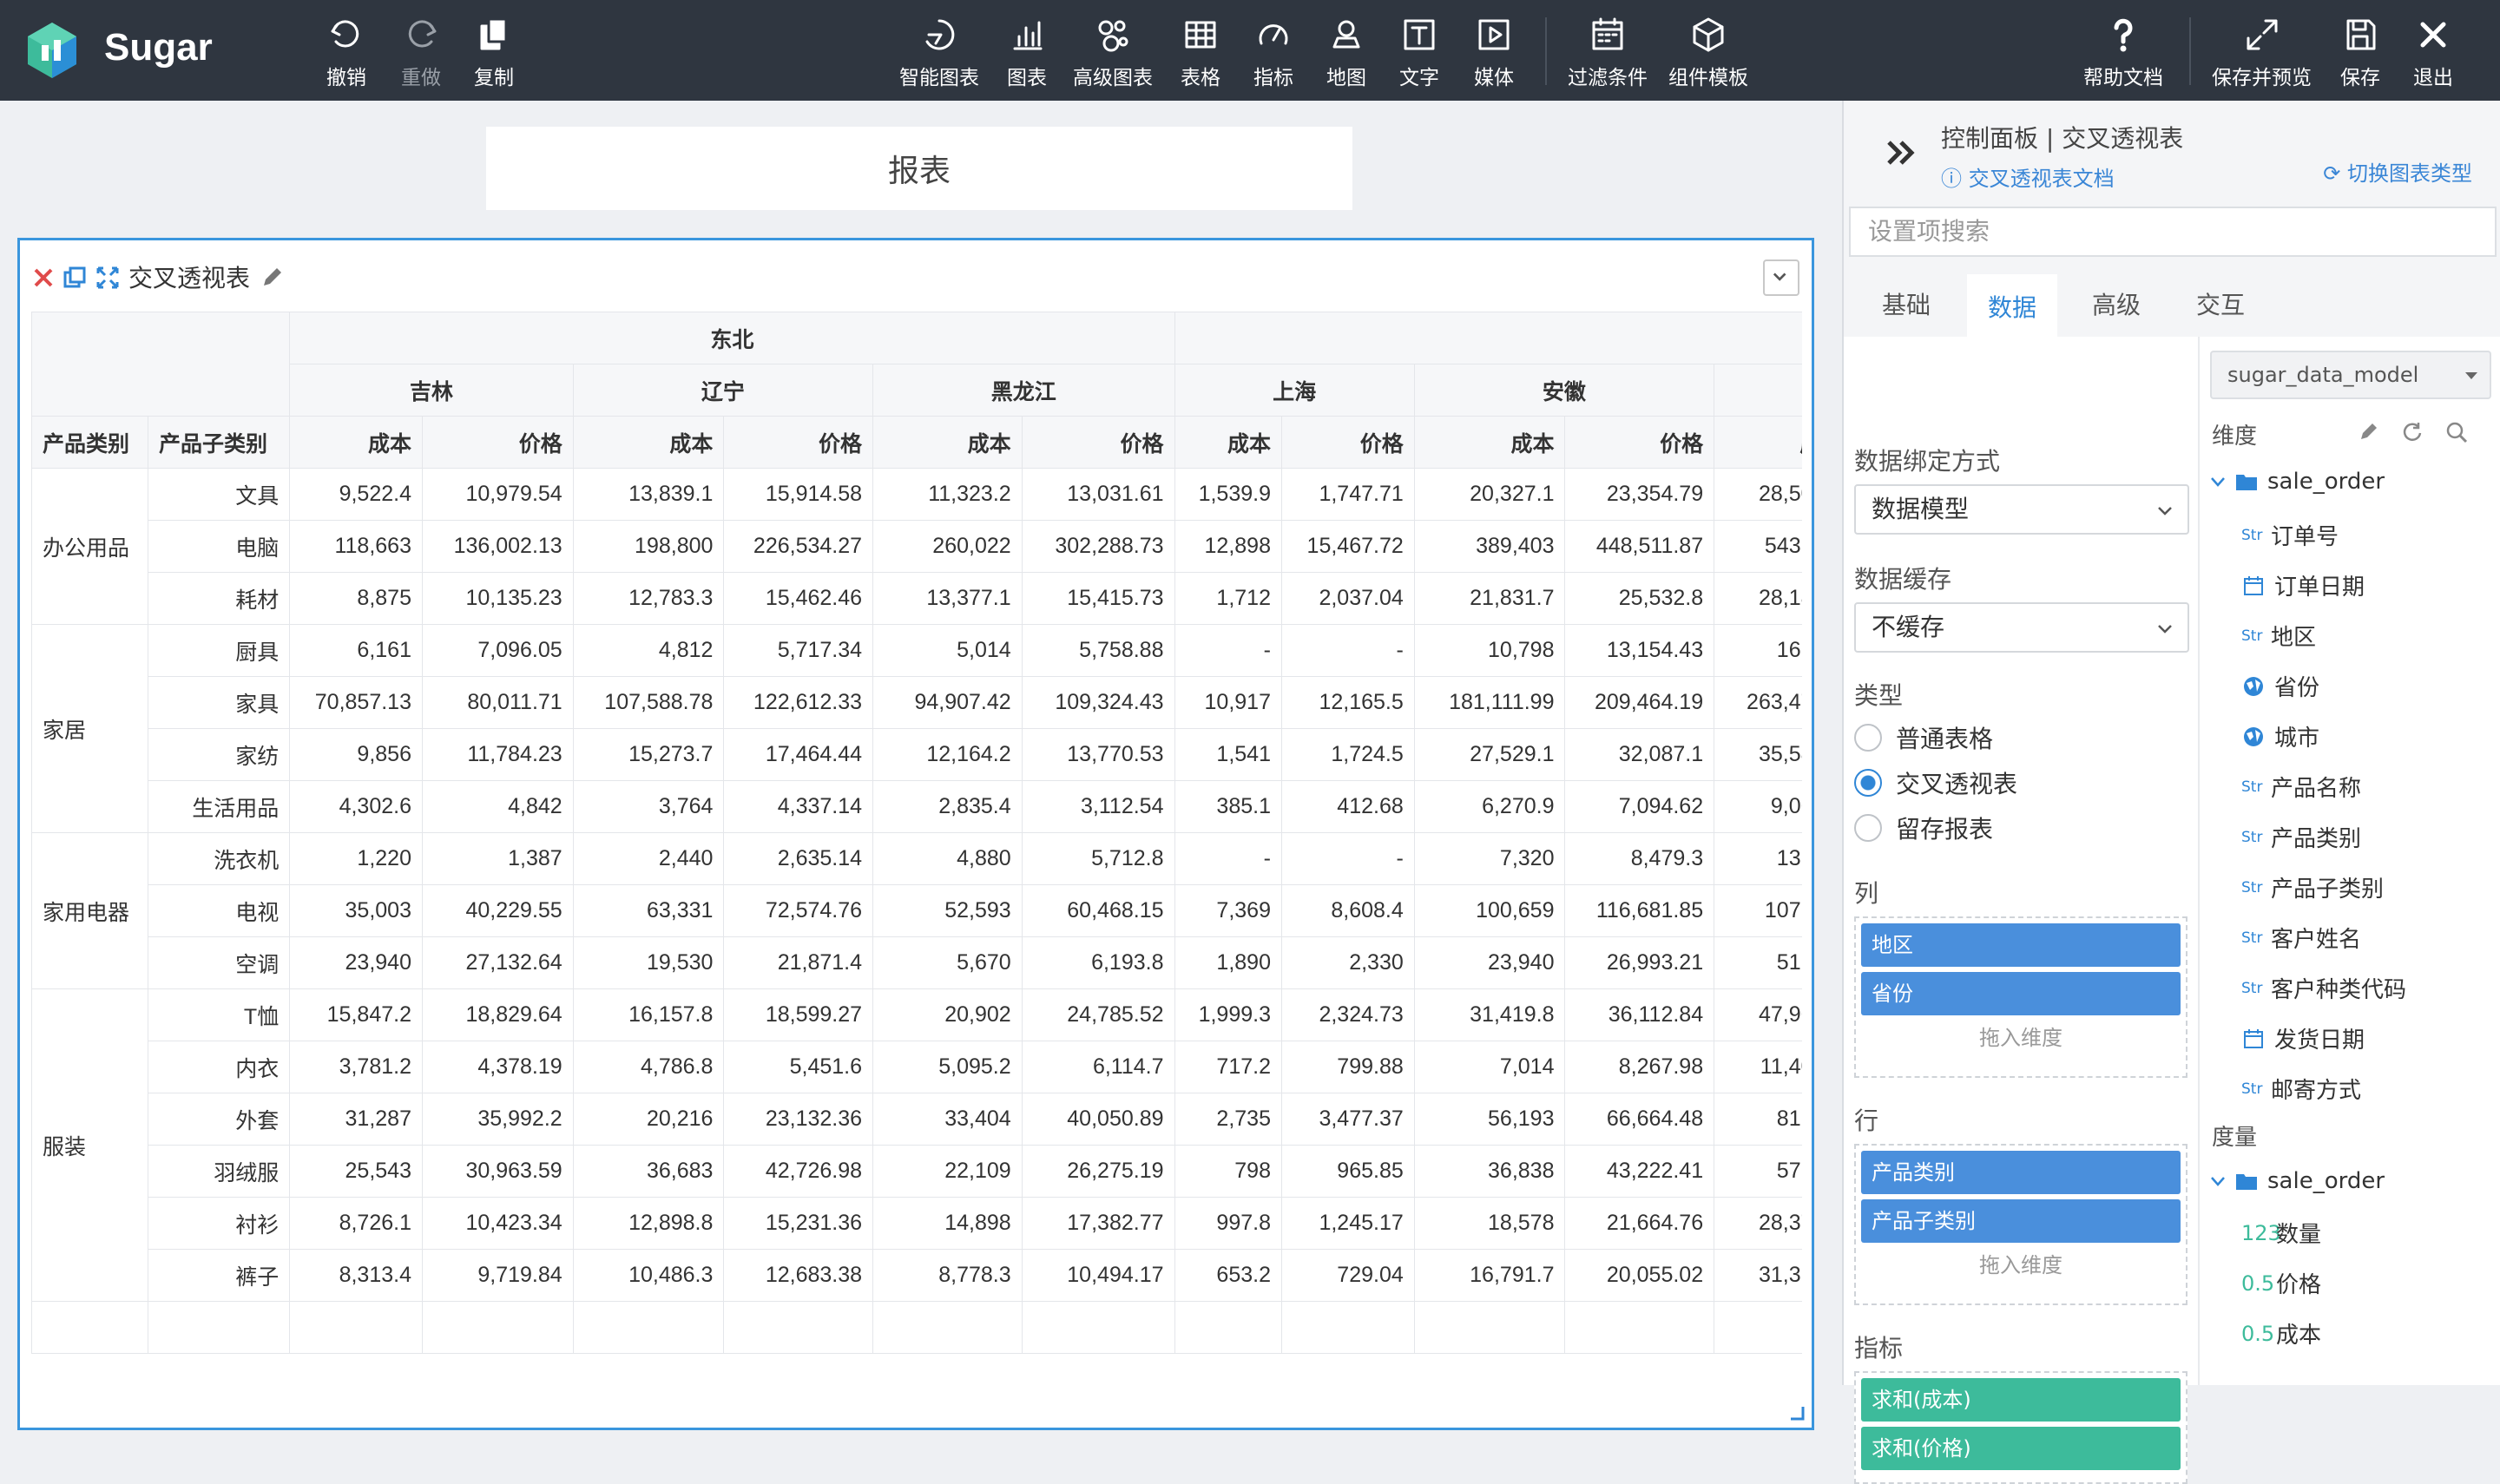 Image resolution: width=2500 pixels, height=1484 pixels. What do you see at coordinates (2028, 176) in the screenshot?
I see `doc-link: ⓘ 交叉透视表文档` at bounding box center [2028, 176].